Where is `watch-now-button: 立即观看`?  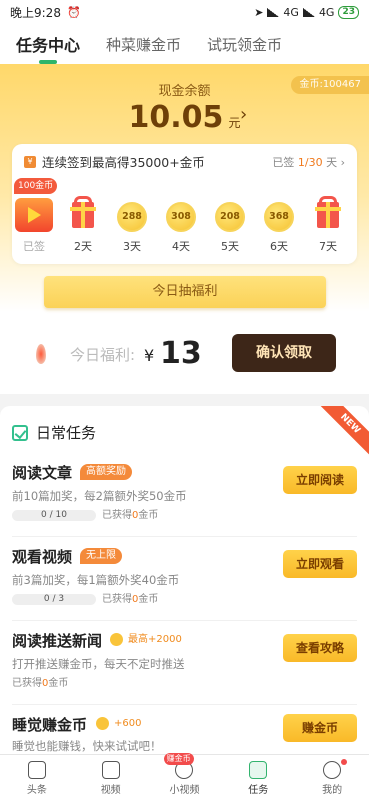
watch-now-button: 立即观看 is located at coordinates (320, 564).